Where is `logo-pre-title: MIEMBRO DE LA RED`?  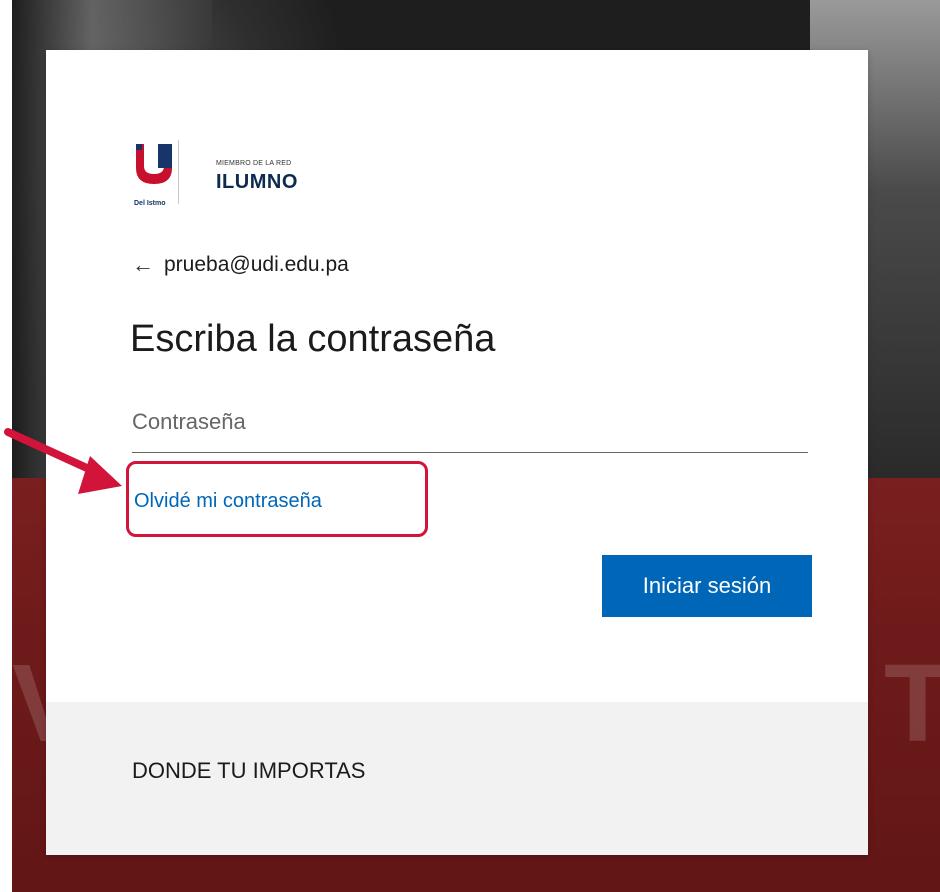
logo-pre-title: MIEMBRO DE LA RED is located at coordinates (254, 163).